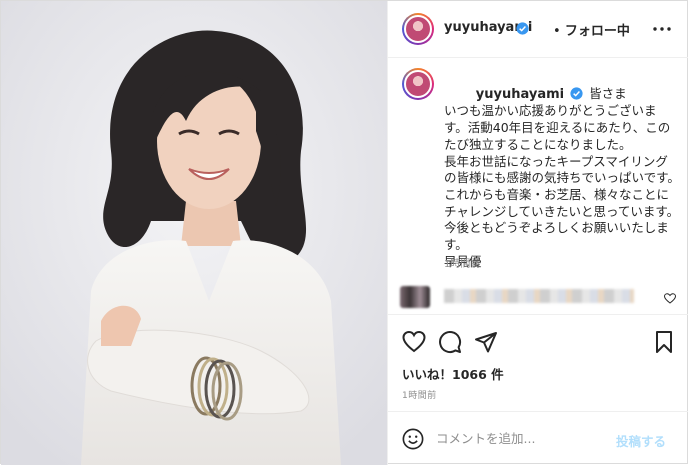  What do you see at coordinates (418, 84) in the screenshot?
I see `caption-author-avatar` at bounding box center [418, 84].